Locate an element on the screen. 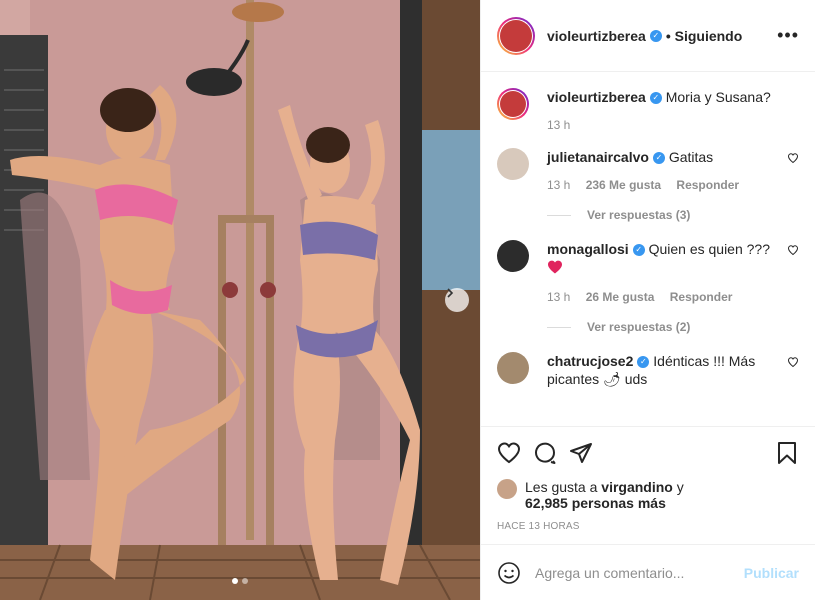 This screenshot has width=815, height=600. red-heart-emoji-icon is located at coordinates (555, 267).